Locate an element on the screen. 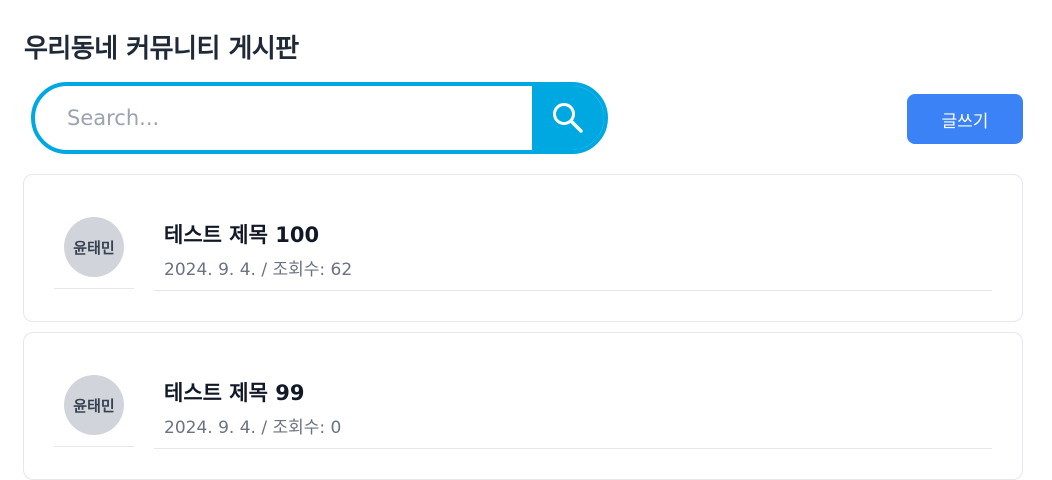 The width and height of the screenshot is (1052, 480). search-button is located at coordinates (568, 118).